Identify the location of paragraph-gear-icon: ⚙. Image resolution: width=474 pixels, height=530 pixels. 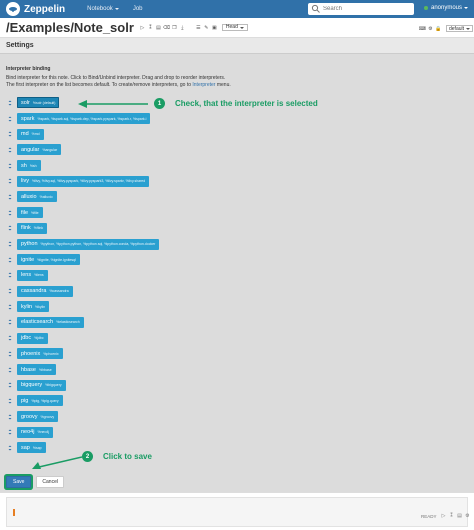
(467, 516).